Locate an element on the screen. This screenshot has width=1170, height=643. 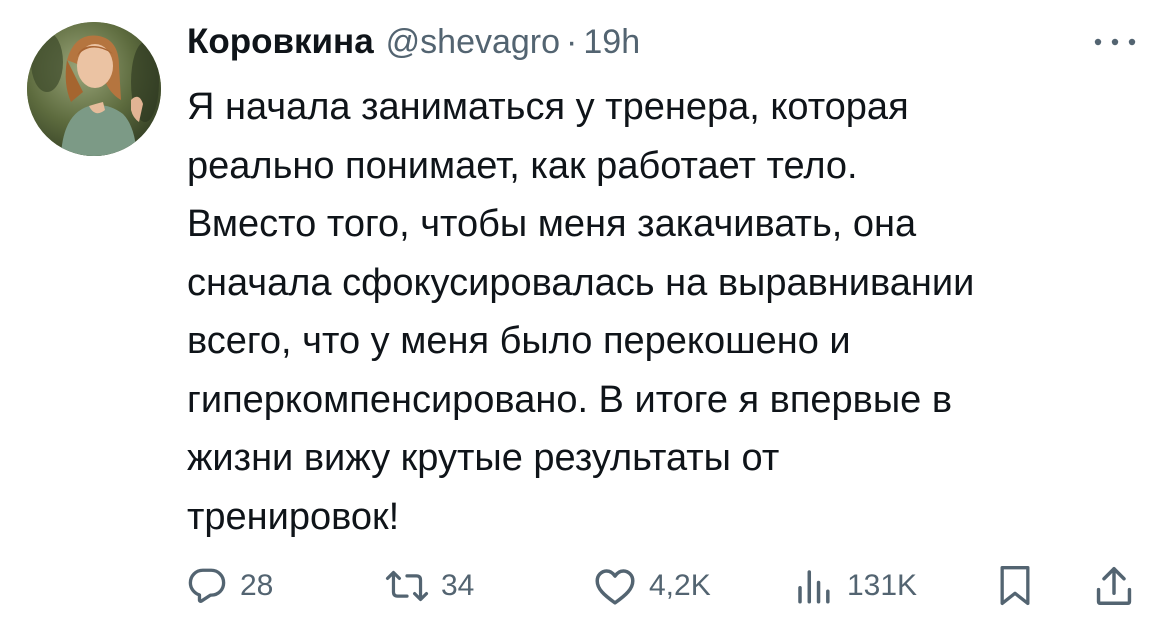
share-button is located at coordinates (1114, 586).